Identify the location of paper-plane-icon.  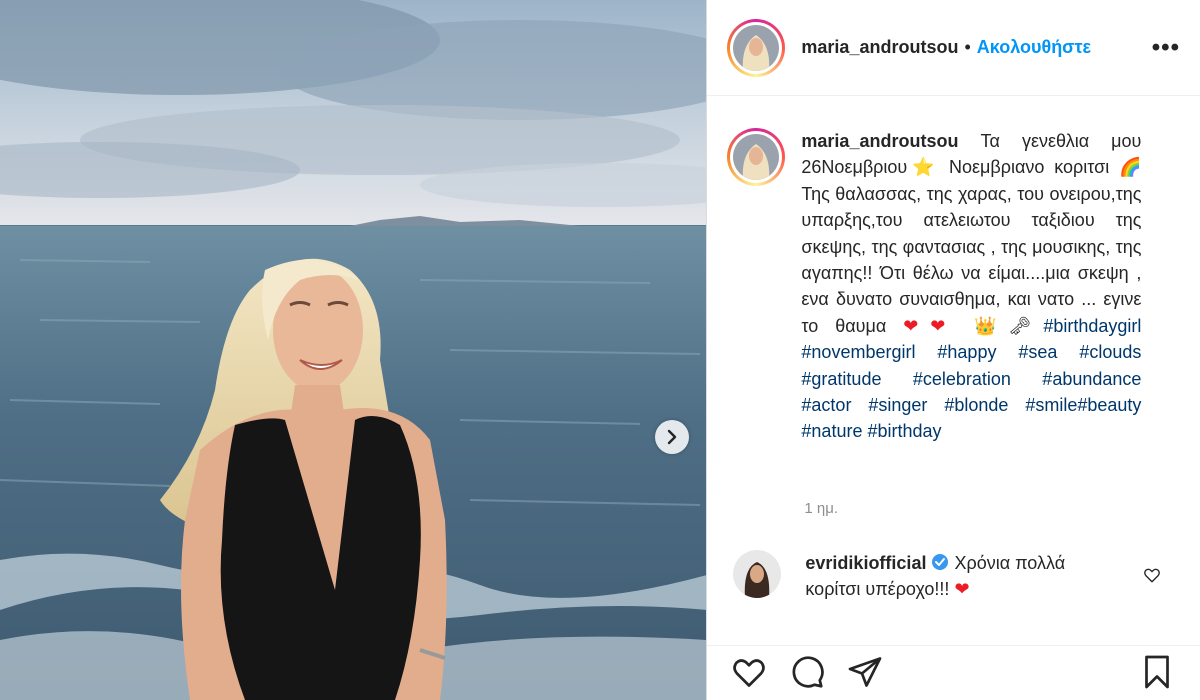
(865, 672).